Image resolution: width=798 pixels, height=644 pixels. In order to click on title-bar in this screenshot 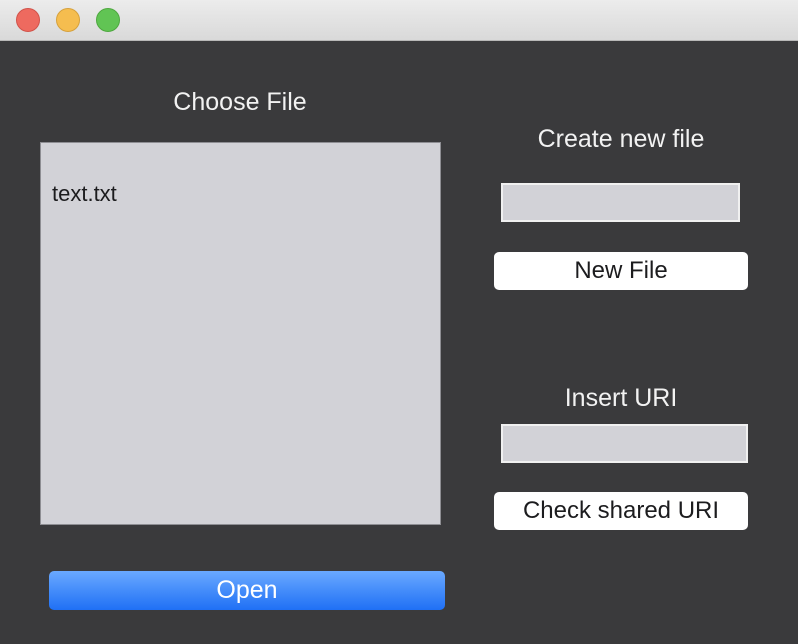, I will do `click(399, 20)`.